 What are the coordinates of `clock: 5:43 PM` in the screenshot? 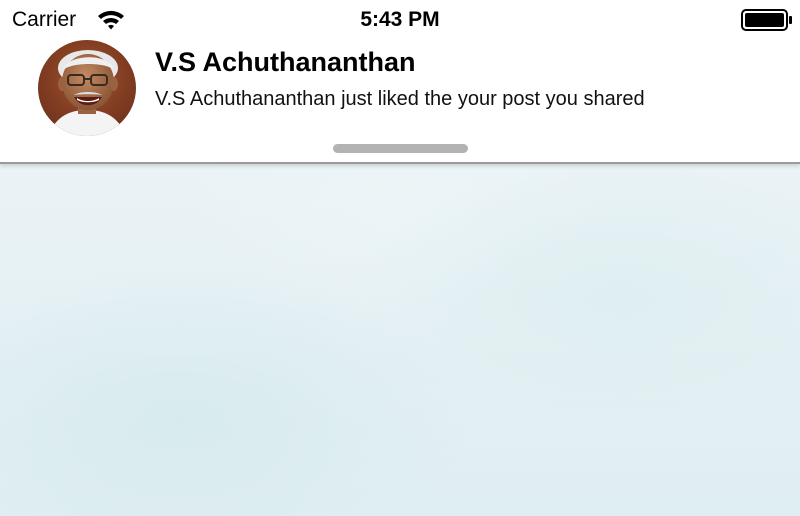 It's located at (400, 19).